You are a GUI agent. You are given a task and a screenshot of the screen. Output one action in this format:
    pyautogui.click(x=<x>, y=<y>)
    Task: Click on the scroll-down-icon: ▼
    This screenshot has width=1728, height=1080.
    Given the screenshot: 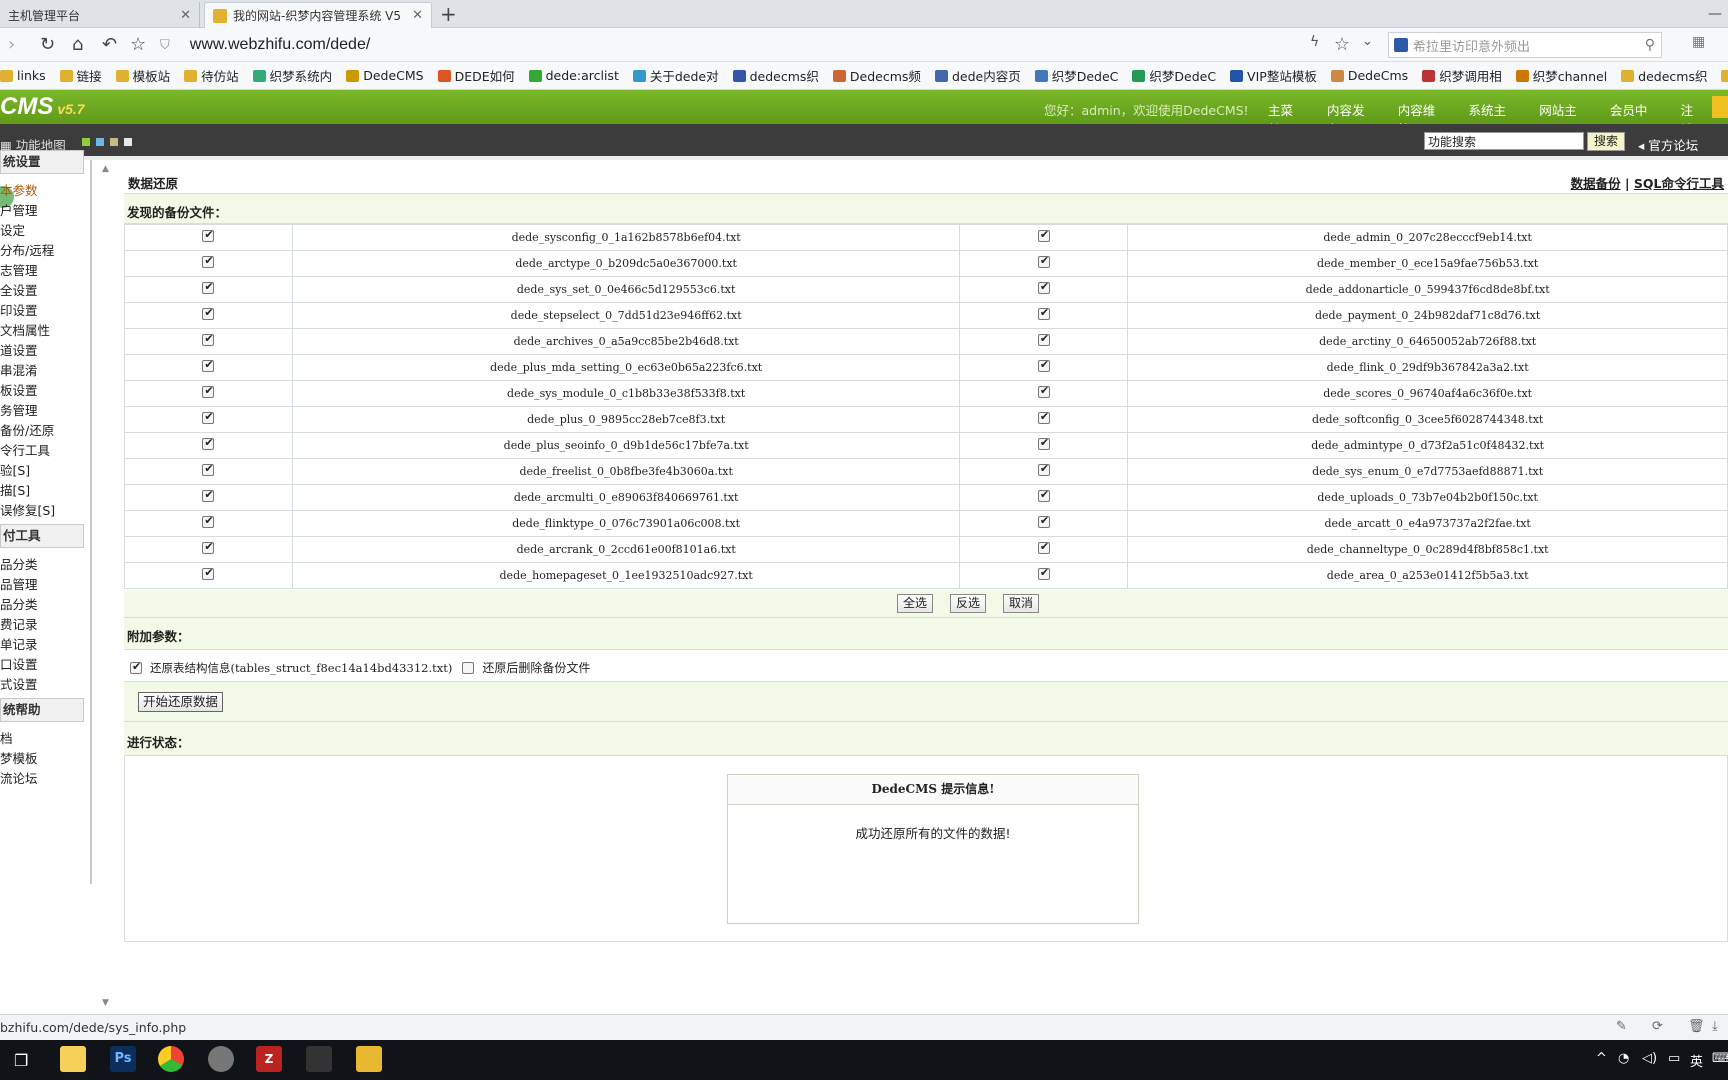 What is the action you would take?
    pyautogui.click(x=105, y=1003)
    